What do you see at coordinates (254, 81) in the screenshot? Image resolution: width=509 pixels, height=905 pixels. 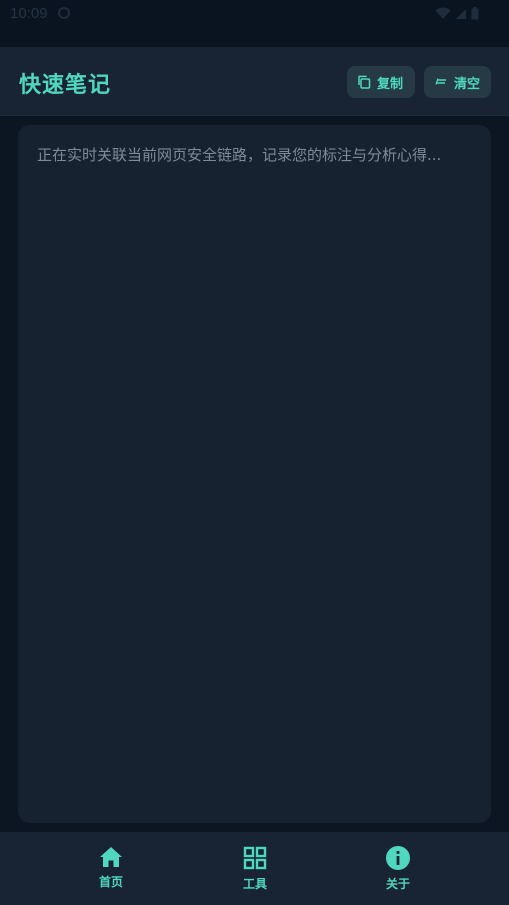 I see `app-header: 快速笔记 复制 清空` at bounding box center [254, 81].